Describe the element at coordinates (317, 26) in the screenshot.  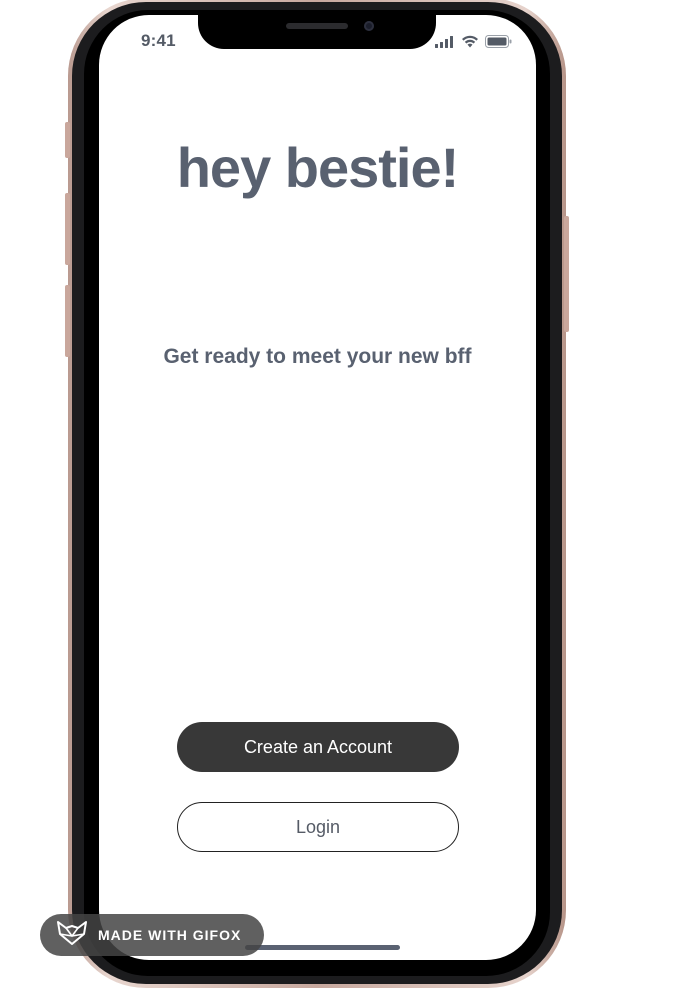
I see `speaker-grille` at that location.